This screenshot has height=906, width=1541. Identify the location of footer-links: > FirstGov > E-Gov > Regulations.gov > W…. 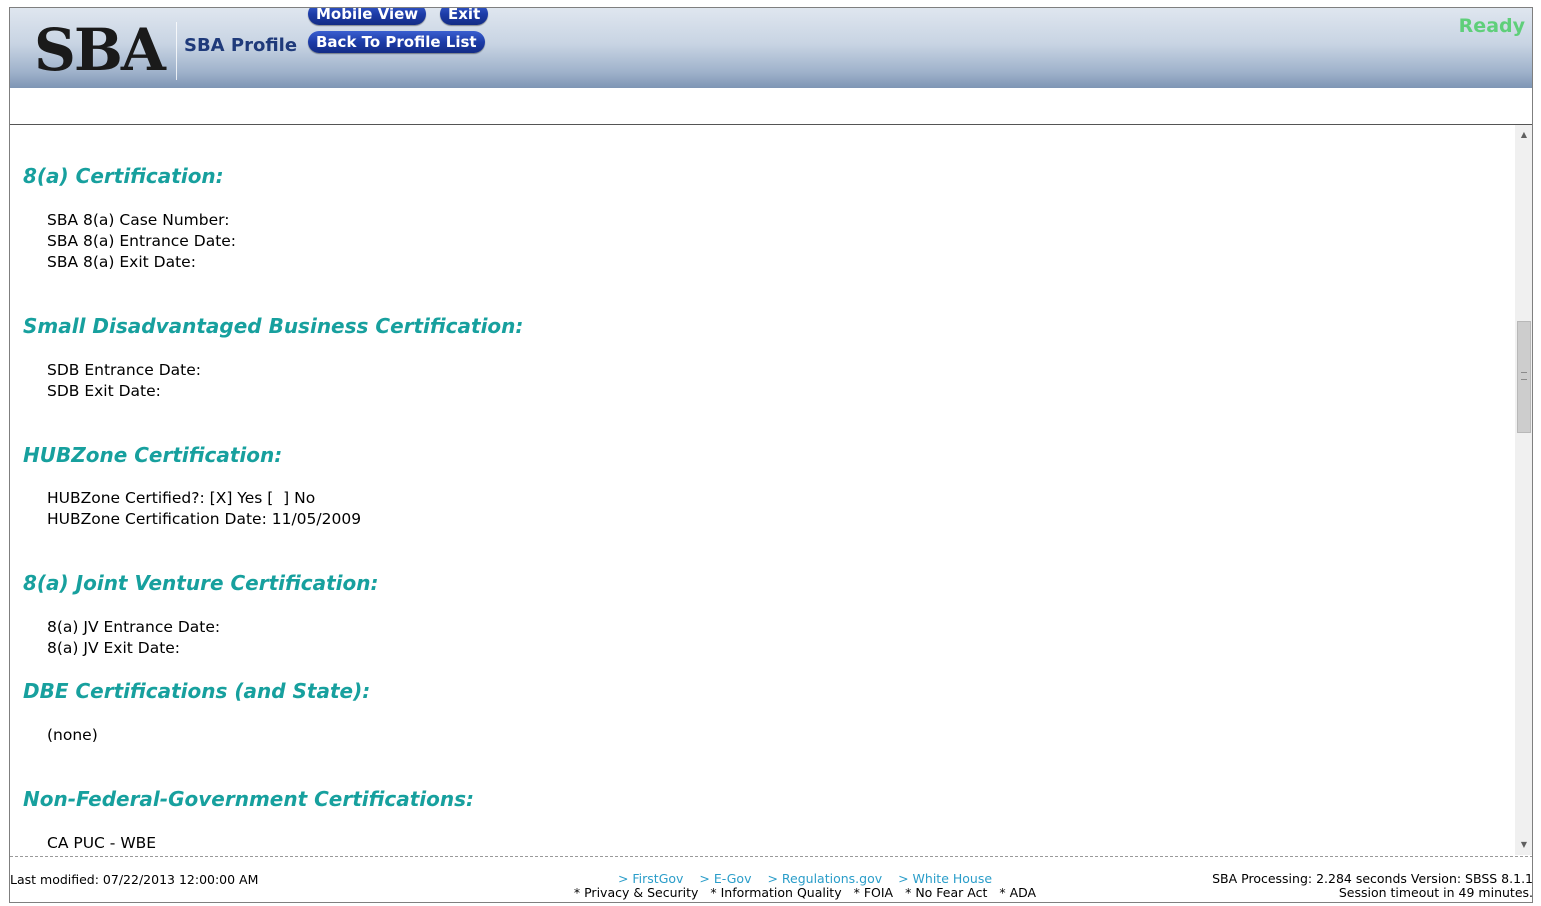
(805, 879).